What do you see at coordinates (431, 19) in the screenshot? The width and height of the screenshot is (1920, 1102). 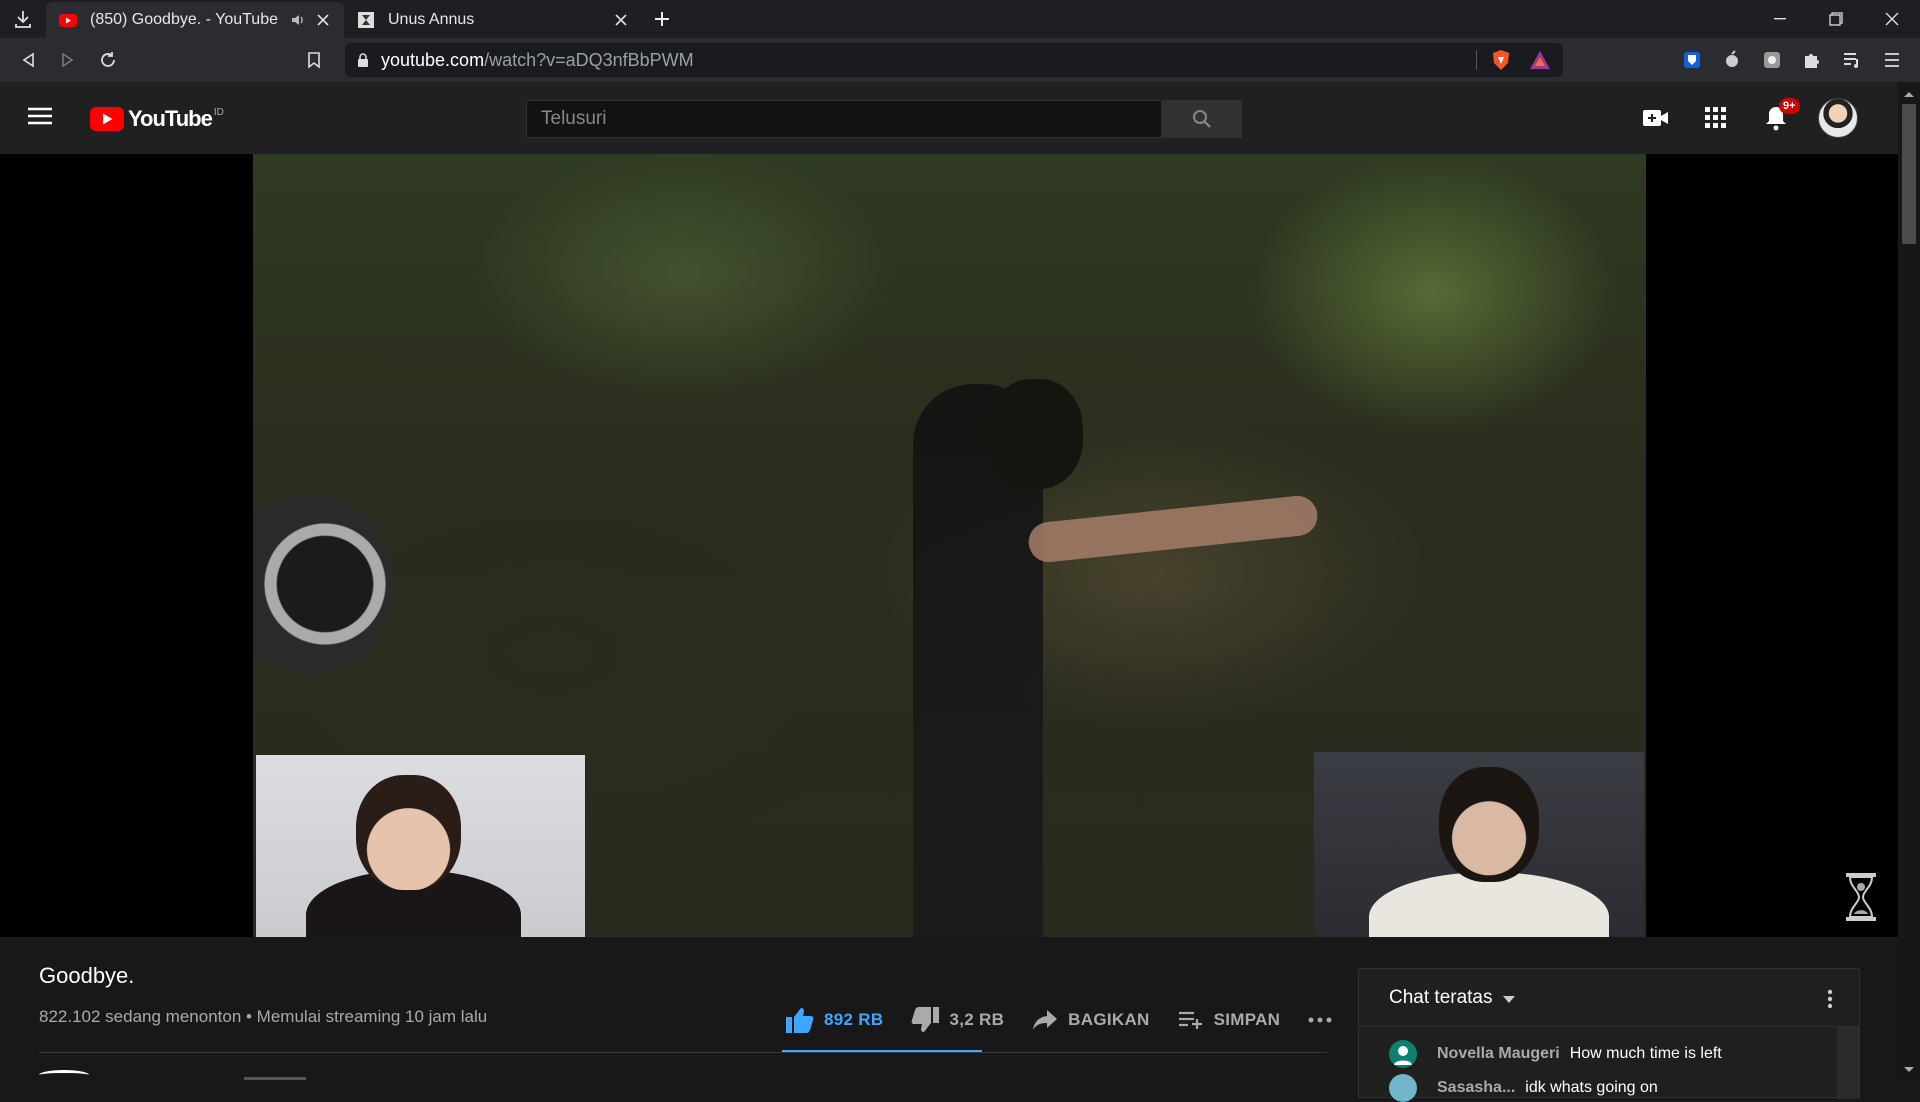 I see `tab-title: Unus Annus` at bounding box center [431, 19].